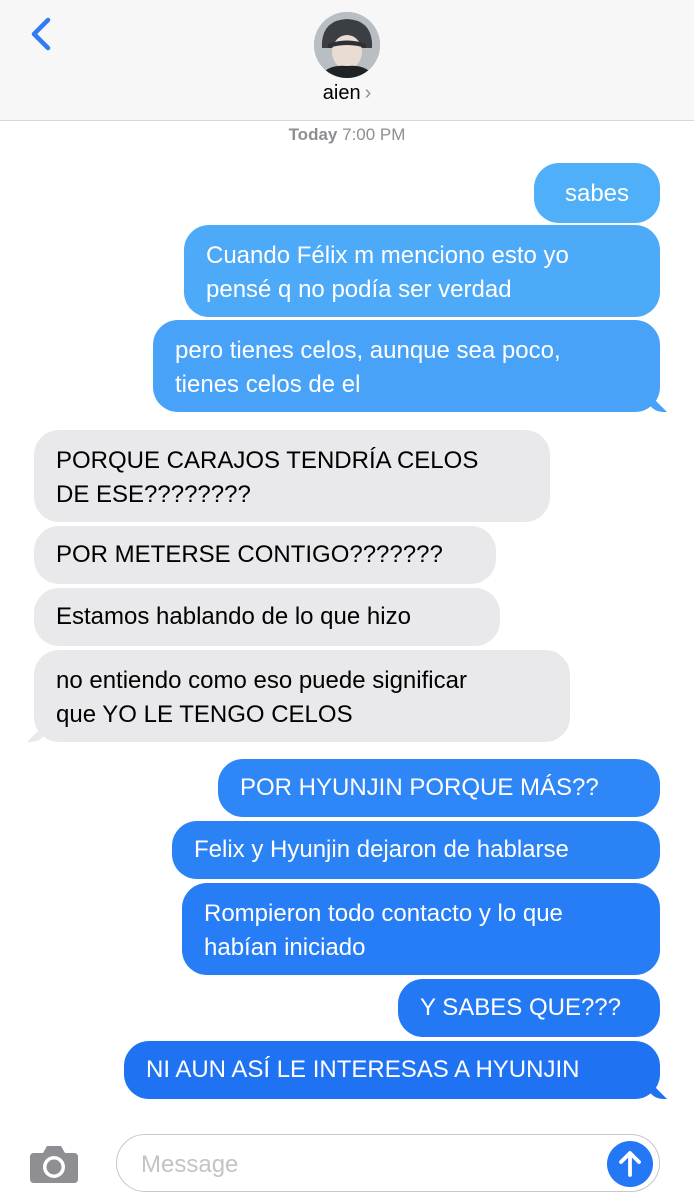 The width and height of the screenshot is (694, 1200). I want to click on message-bubble-received: Estamos hablando de lo que hizo, so click(267, 617).